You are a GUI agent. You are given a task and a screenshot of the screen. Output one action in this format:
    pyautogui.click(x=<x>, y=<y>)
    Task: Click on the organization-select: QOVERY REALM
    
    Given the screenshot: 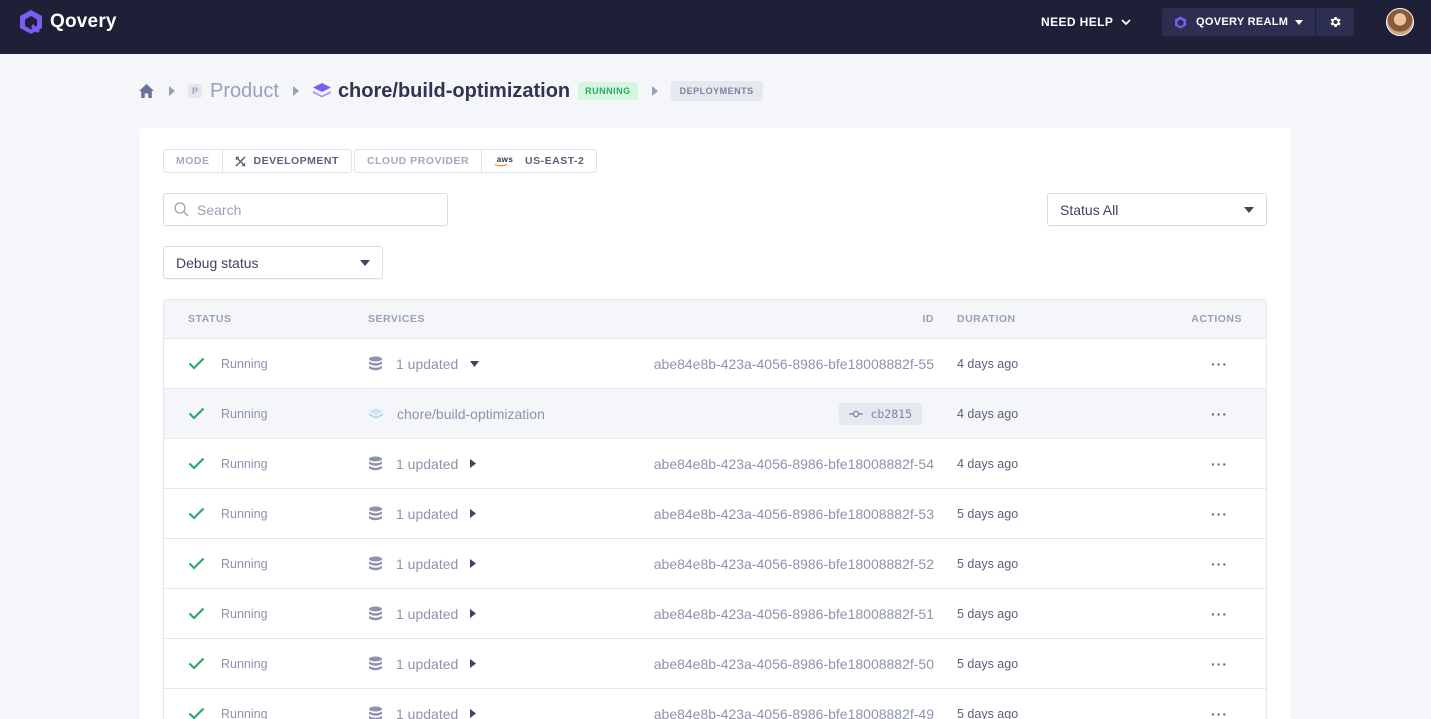 What is the action you would take?
    pyautogui.click(x=1239, y=22)
    